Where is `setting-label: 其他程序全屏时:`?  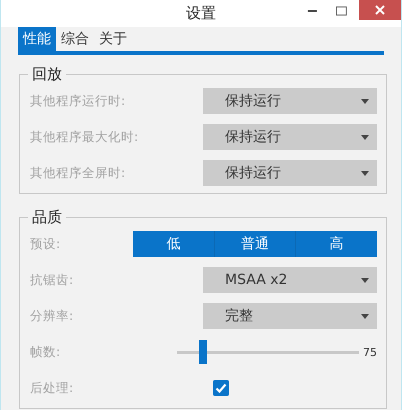
setting-label: 其他程序全屏时: is located at coordinates (78, 173).